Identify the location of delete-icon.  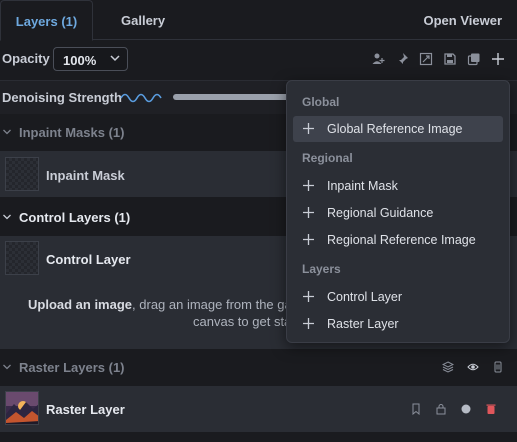
(491, 409).